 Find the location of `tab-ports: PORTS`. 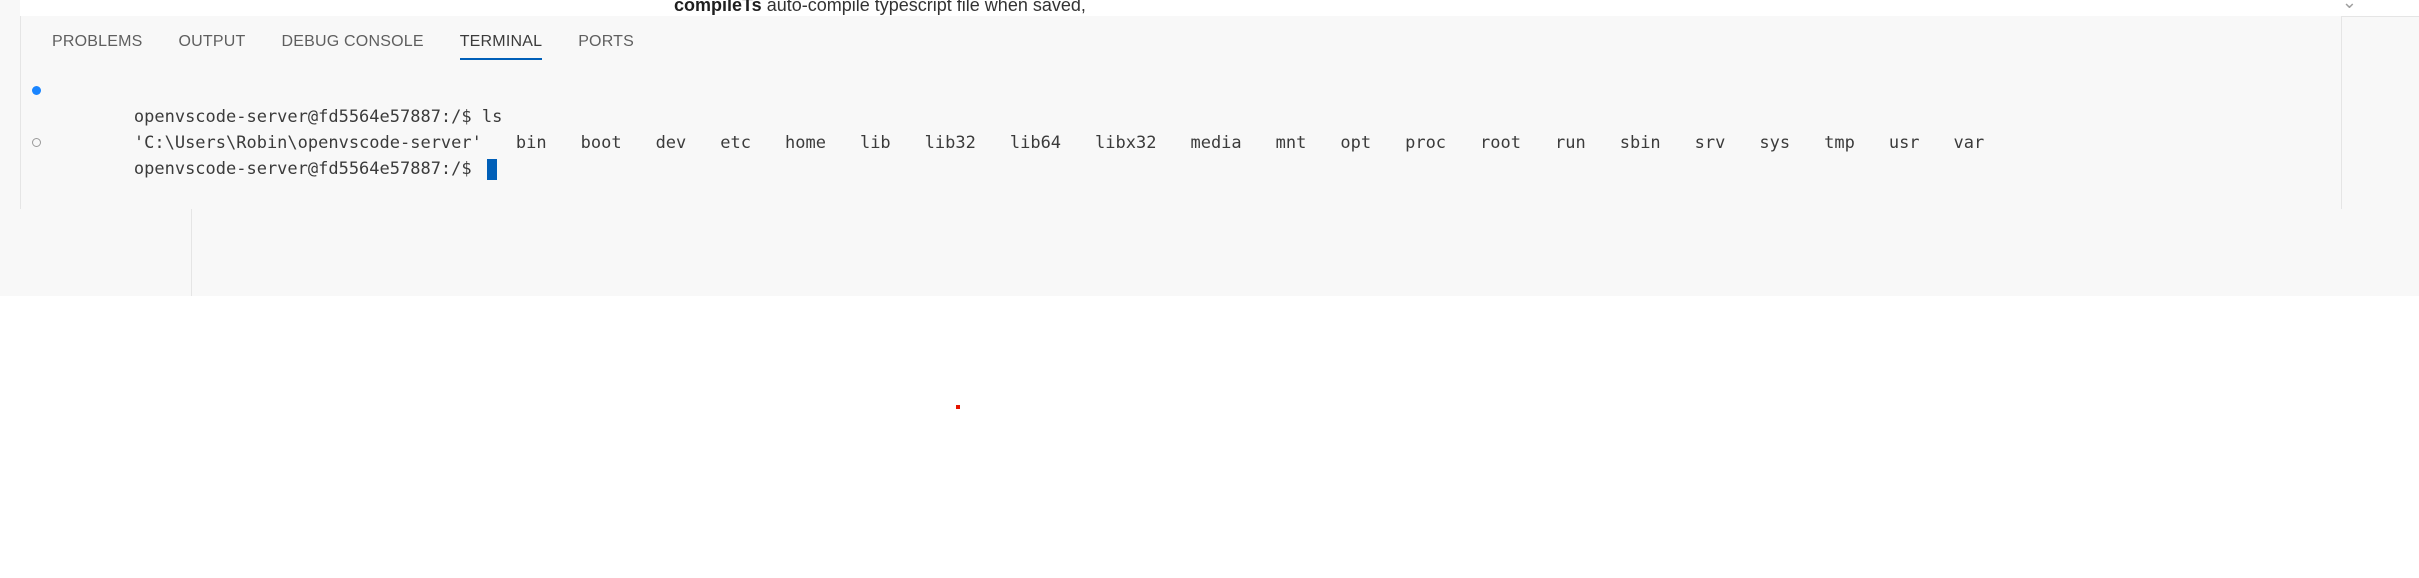

tab-ports: PORTS is located at coordinates (606, 38).